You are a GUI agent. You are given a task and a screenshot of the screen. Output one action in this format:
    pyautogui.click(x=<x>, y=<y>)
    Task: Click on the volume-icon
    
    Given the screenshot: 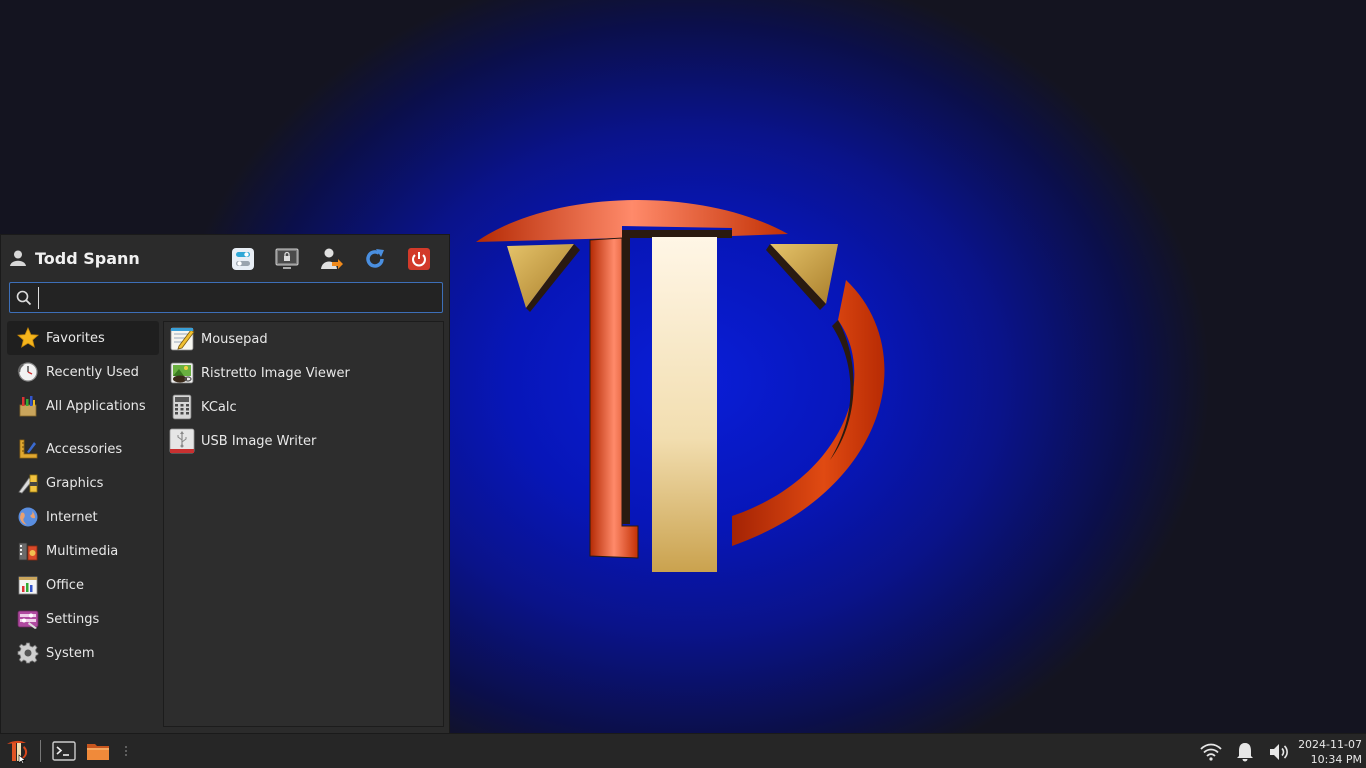 What is the action you would take?
    pyautogui.click(x=1279, y=751)
    